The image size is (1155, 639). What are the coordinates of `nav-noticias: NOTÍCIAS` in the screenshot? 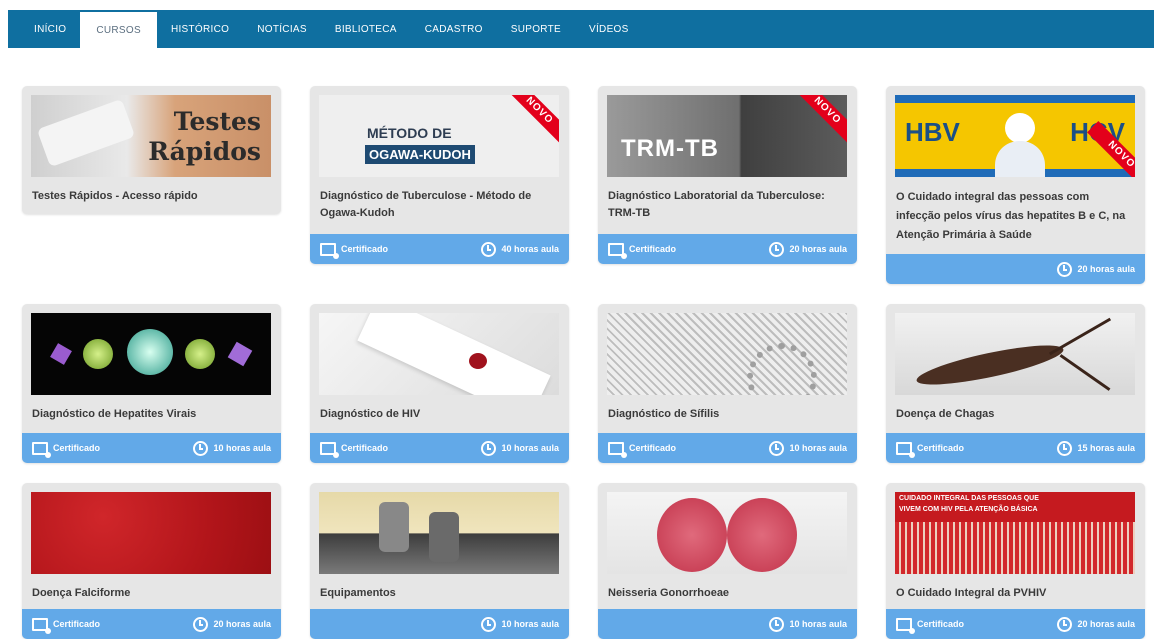 It's located at (282, 29).